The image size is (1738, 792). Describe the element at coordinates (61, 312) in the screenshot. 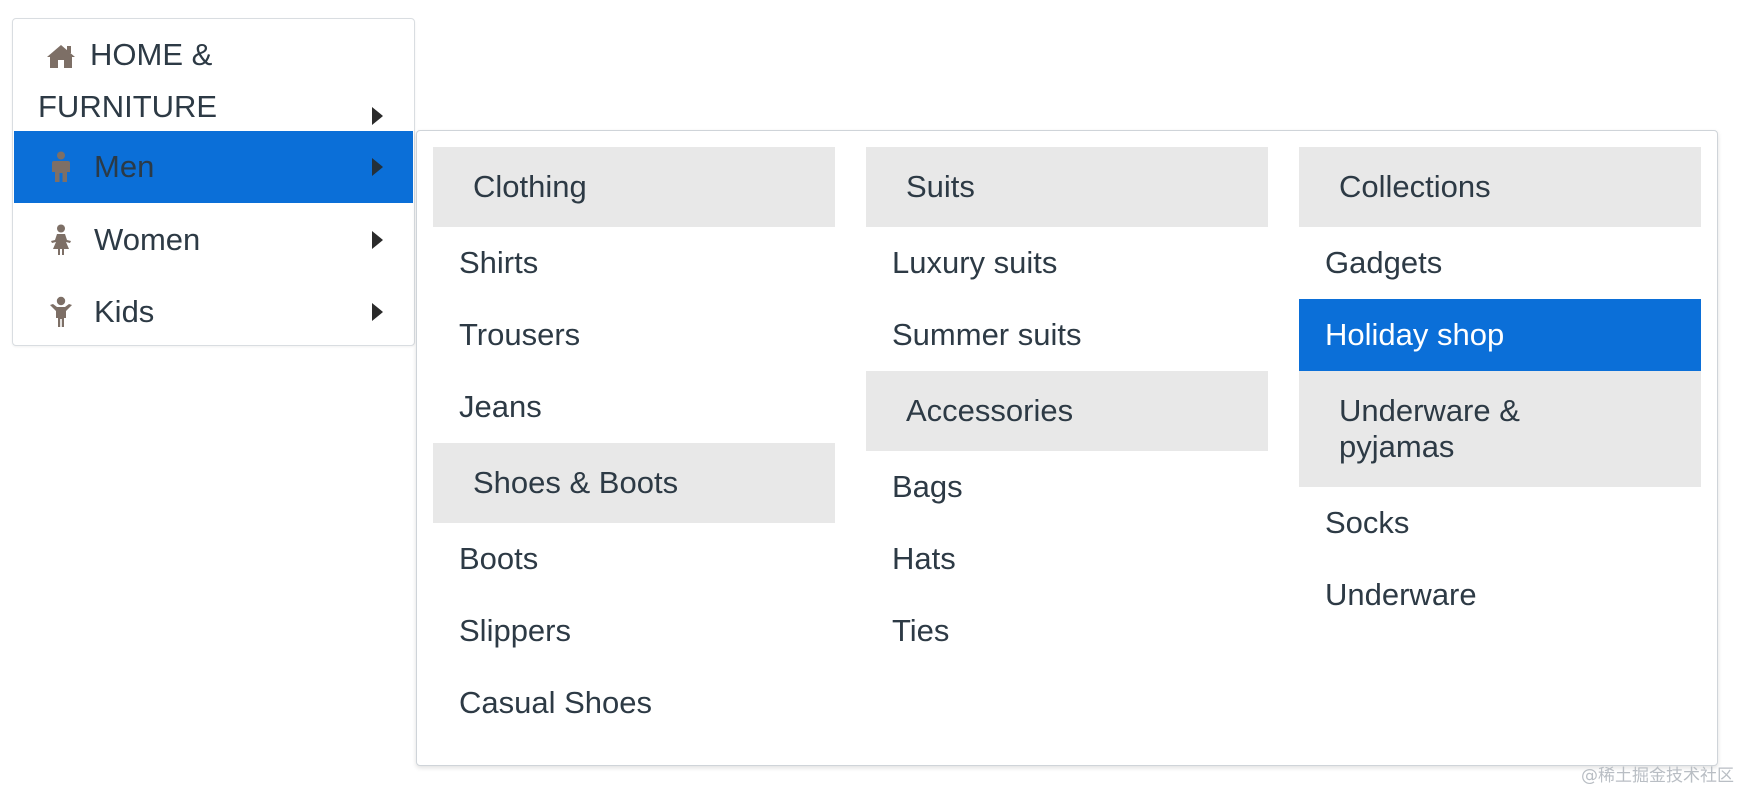

I see `child-icon` at that location.